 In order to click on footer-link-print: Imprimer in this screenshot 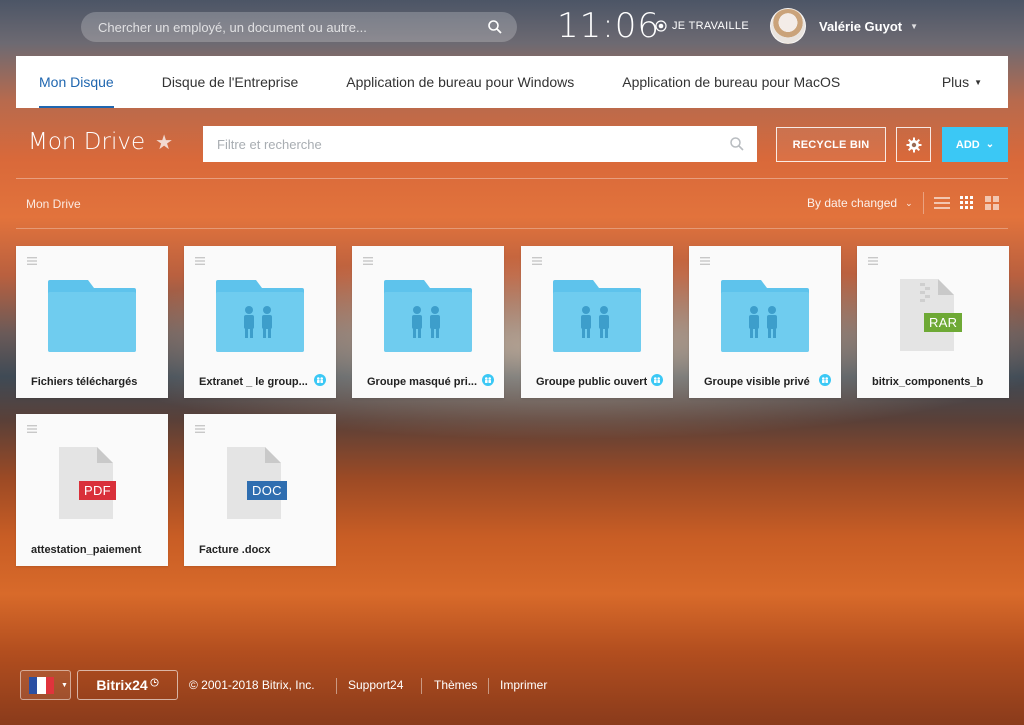, I will do `click(523, 685)`.